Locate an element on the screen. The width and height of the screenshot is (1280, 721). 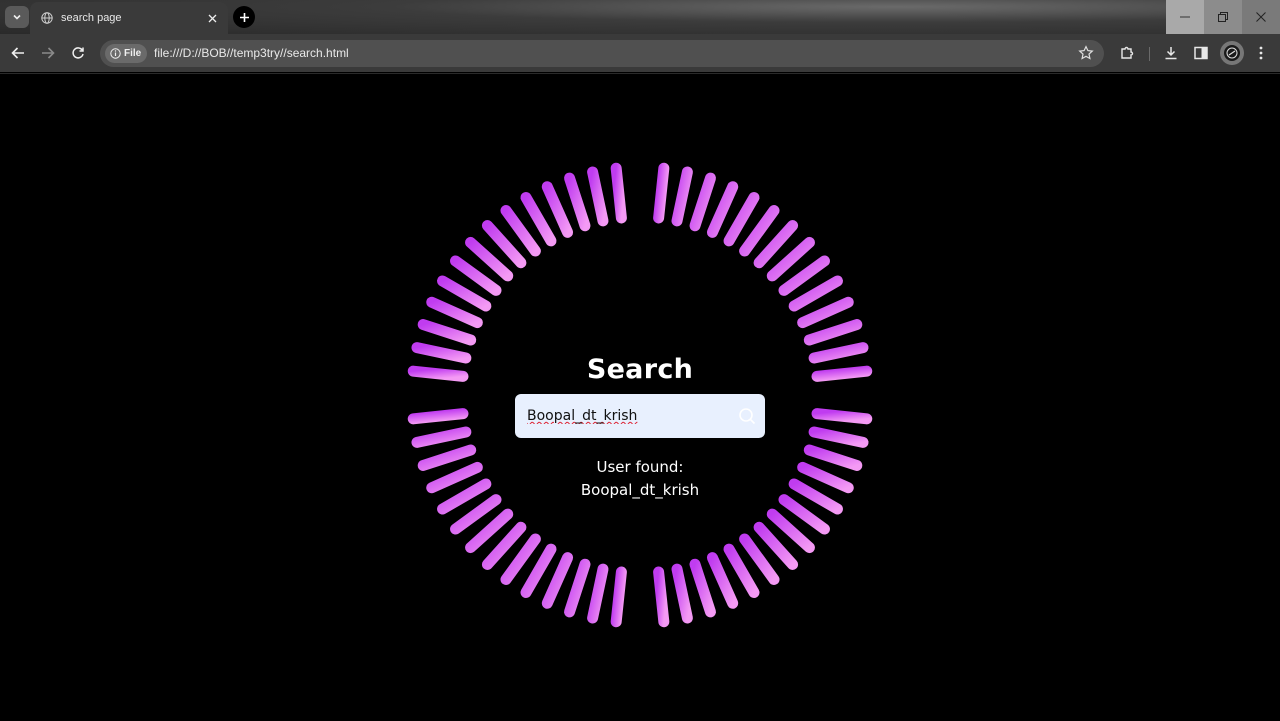
profile-avatar-button is located at coordinates (1232, 53).